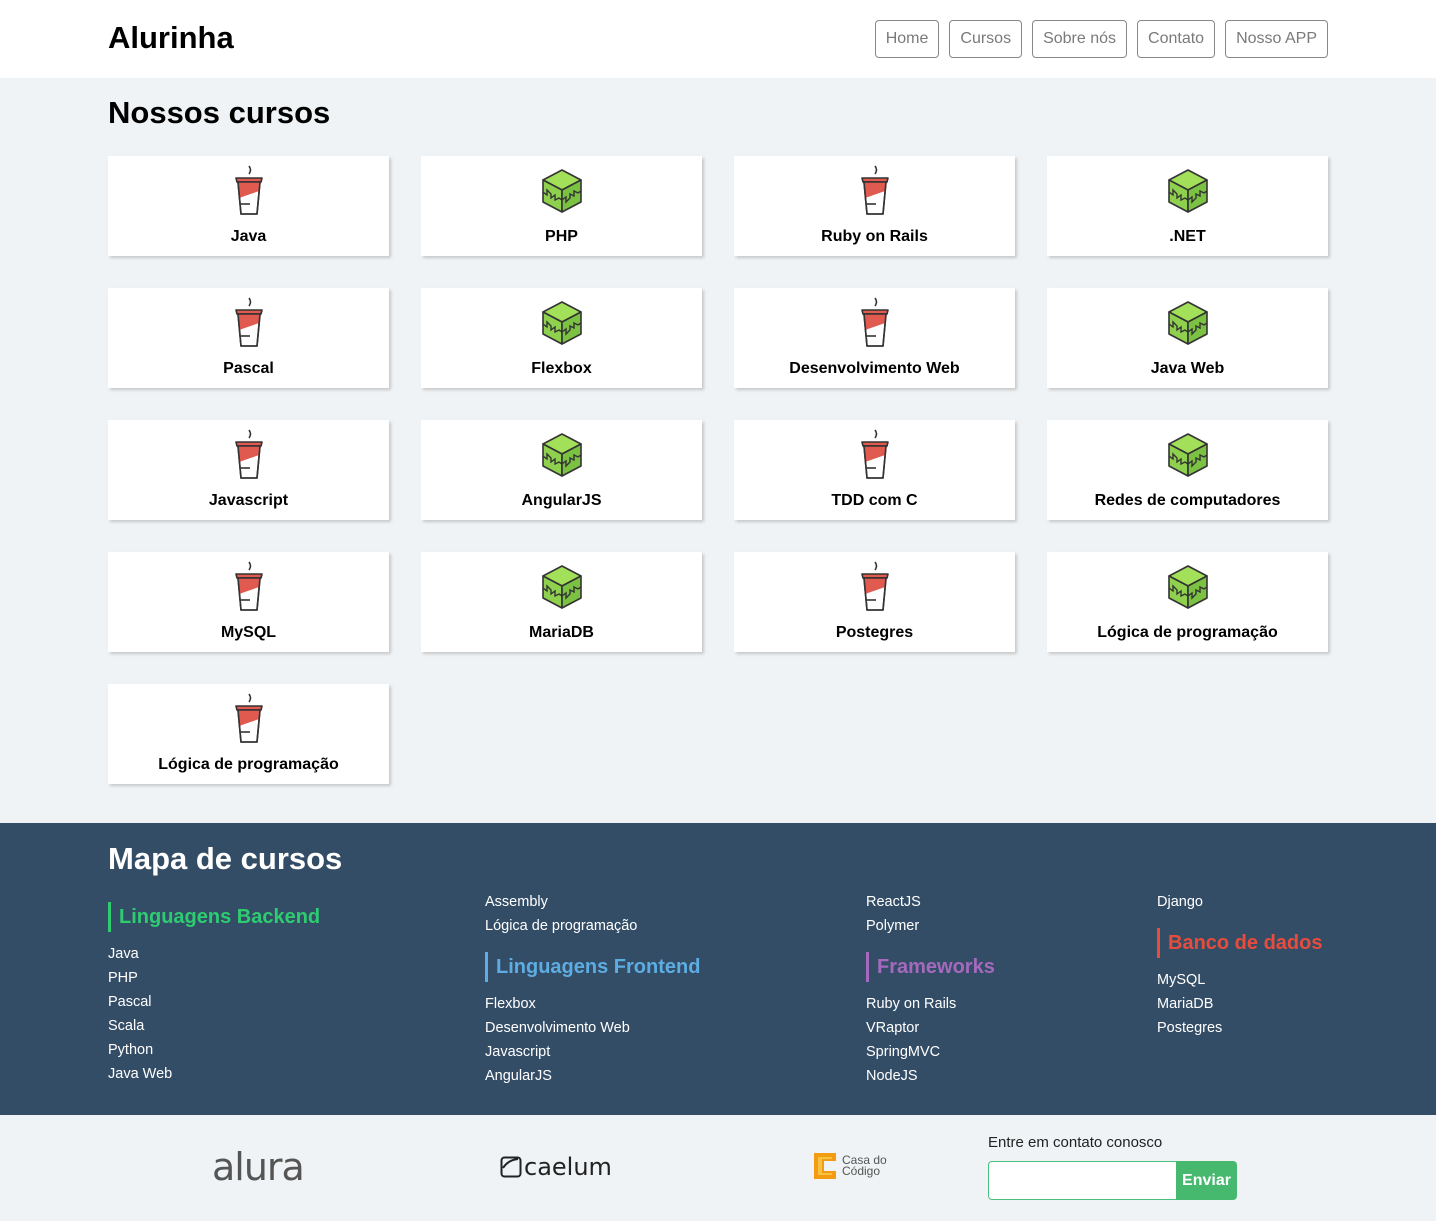 This screenshot has height=1221, width=1436. I want to click on map-course-link: Scala, so click(214, 1026).